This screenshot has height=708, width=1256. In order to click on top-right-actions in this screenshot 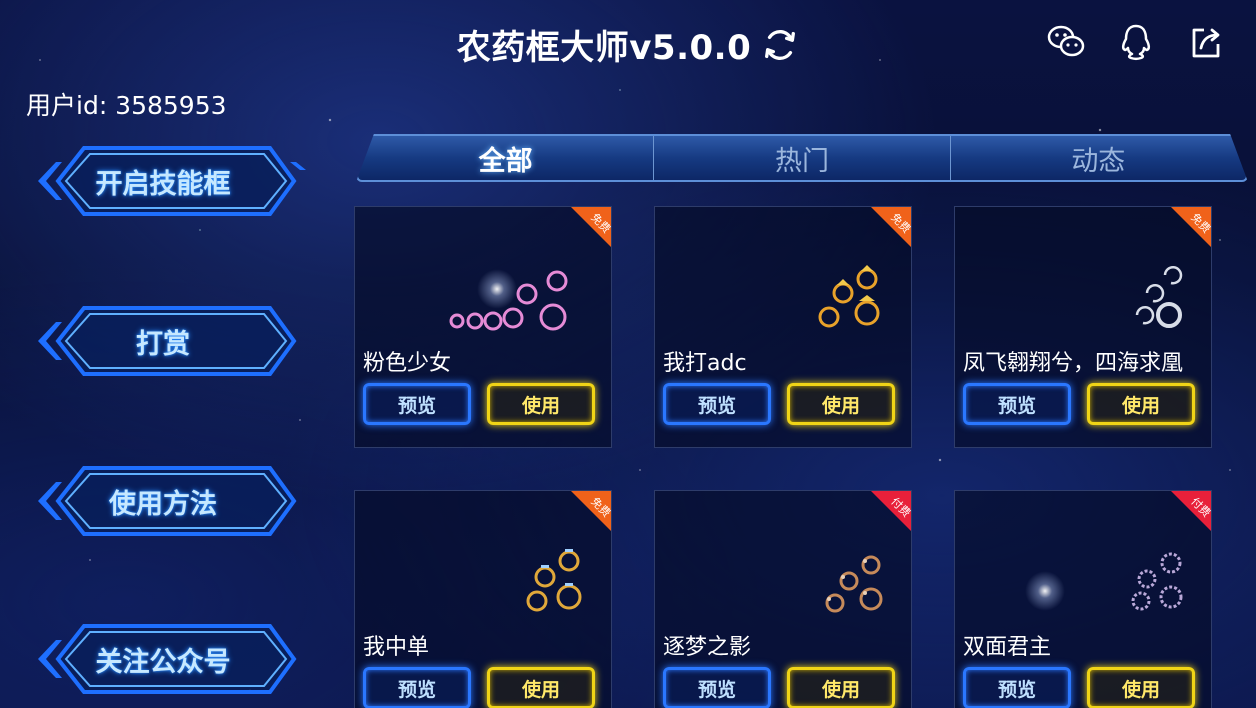, I will do `click(1136, 42)`.